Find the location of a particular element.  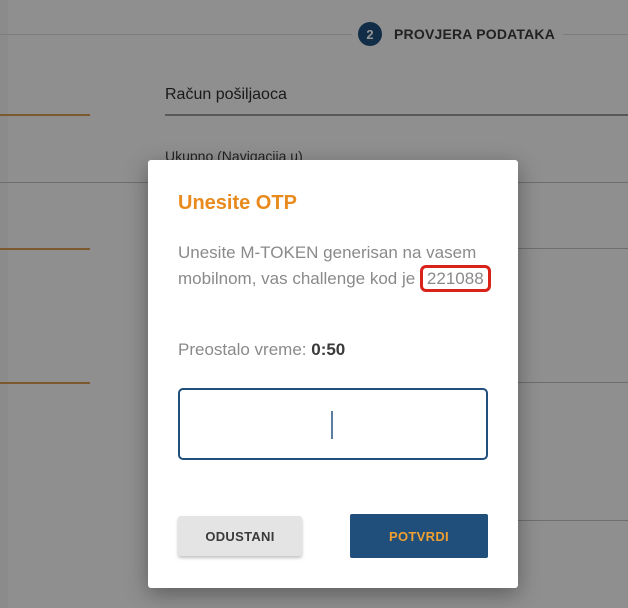

cancel-button: ODUSTANI is located at coordinates (240, 536).